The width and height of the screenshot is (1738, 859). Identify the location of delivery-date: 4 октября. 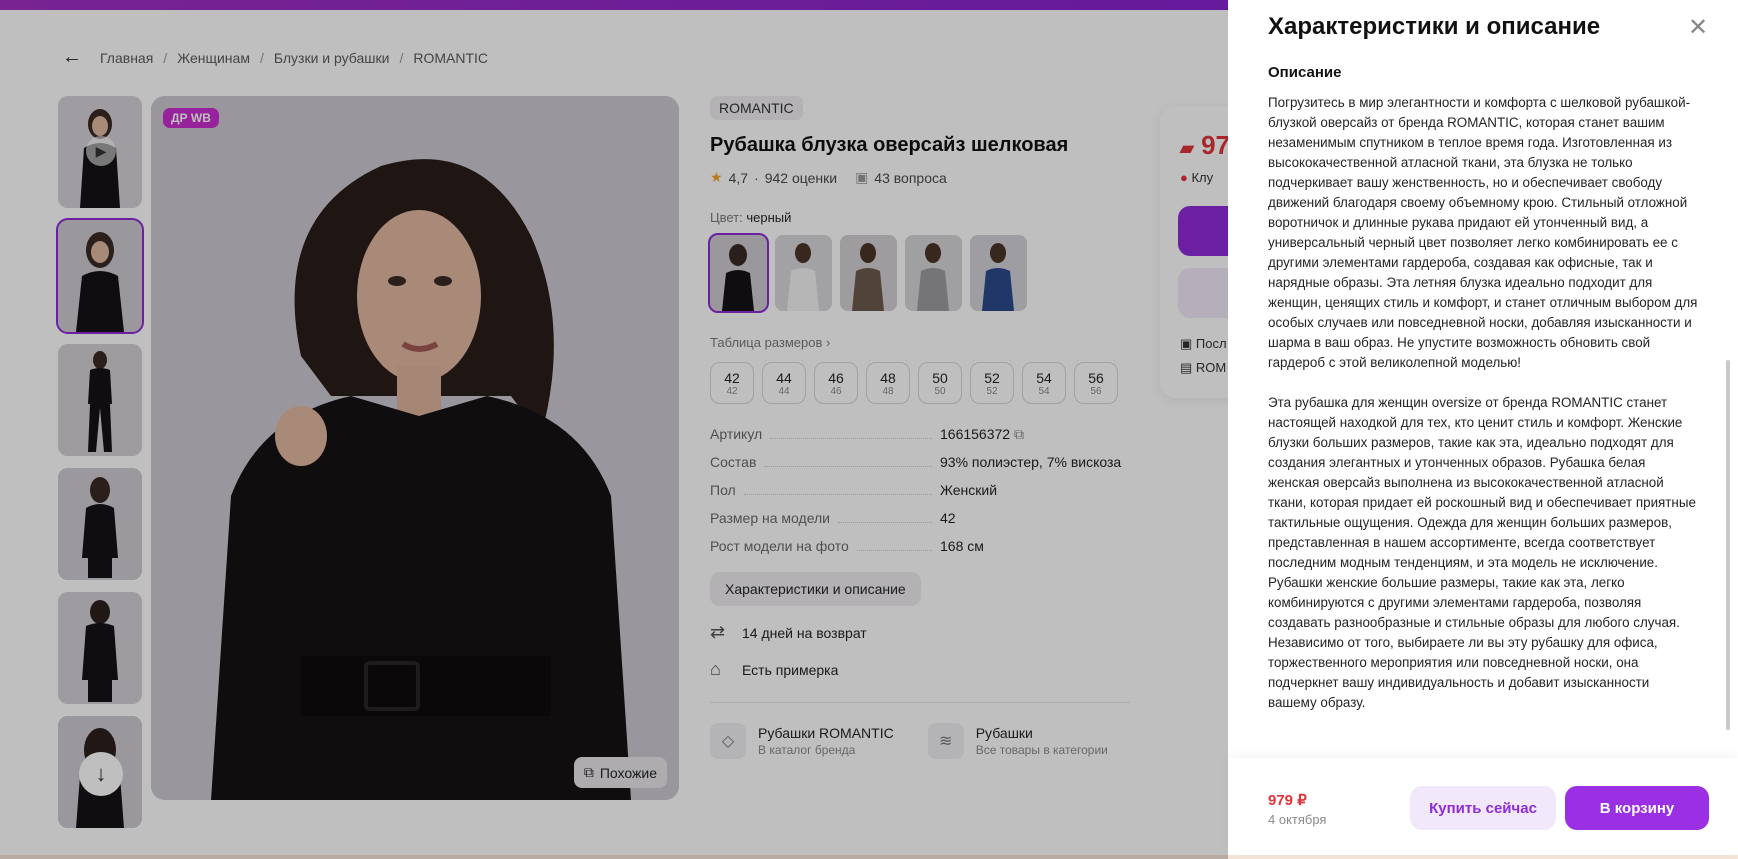
(1297, 819).